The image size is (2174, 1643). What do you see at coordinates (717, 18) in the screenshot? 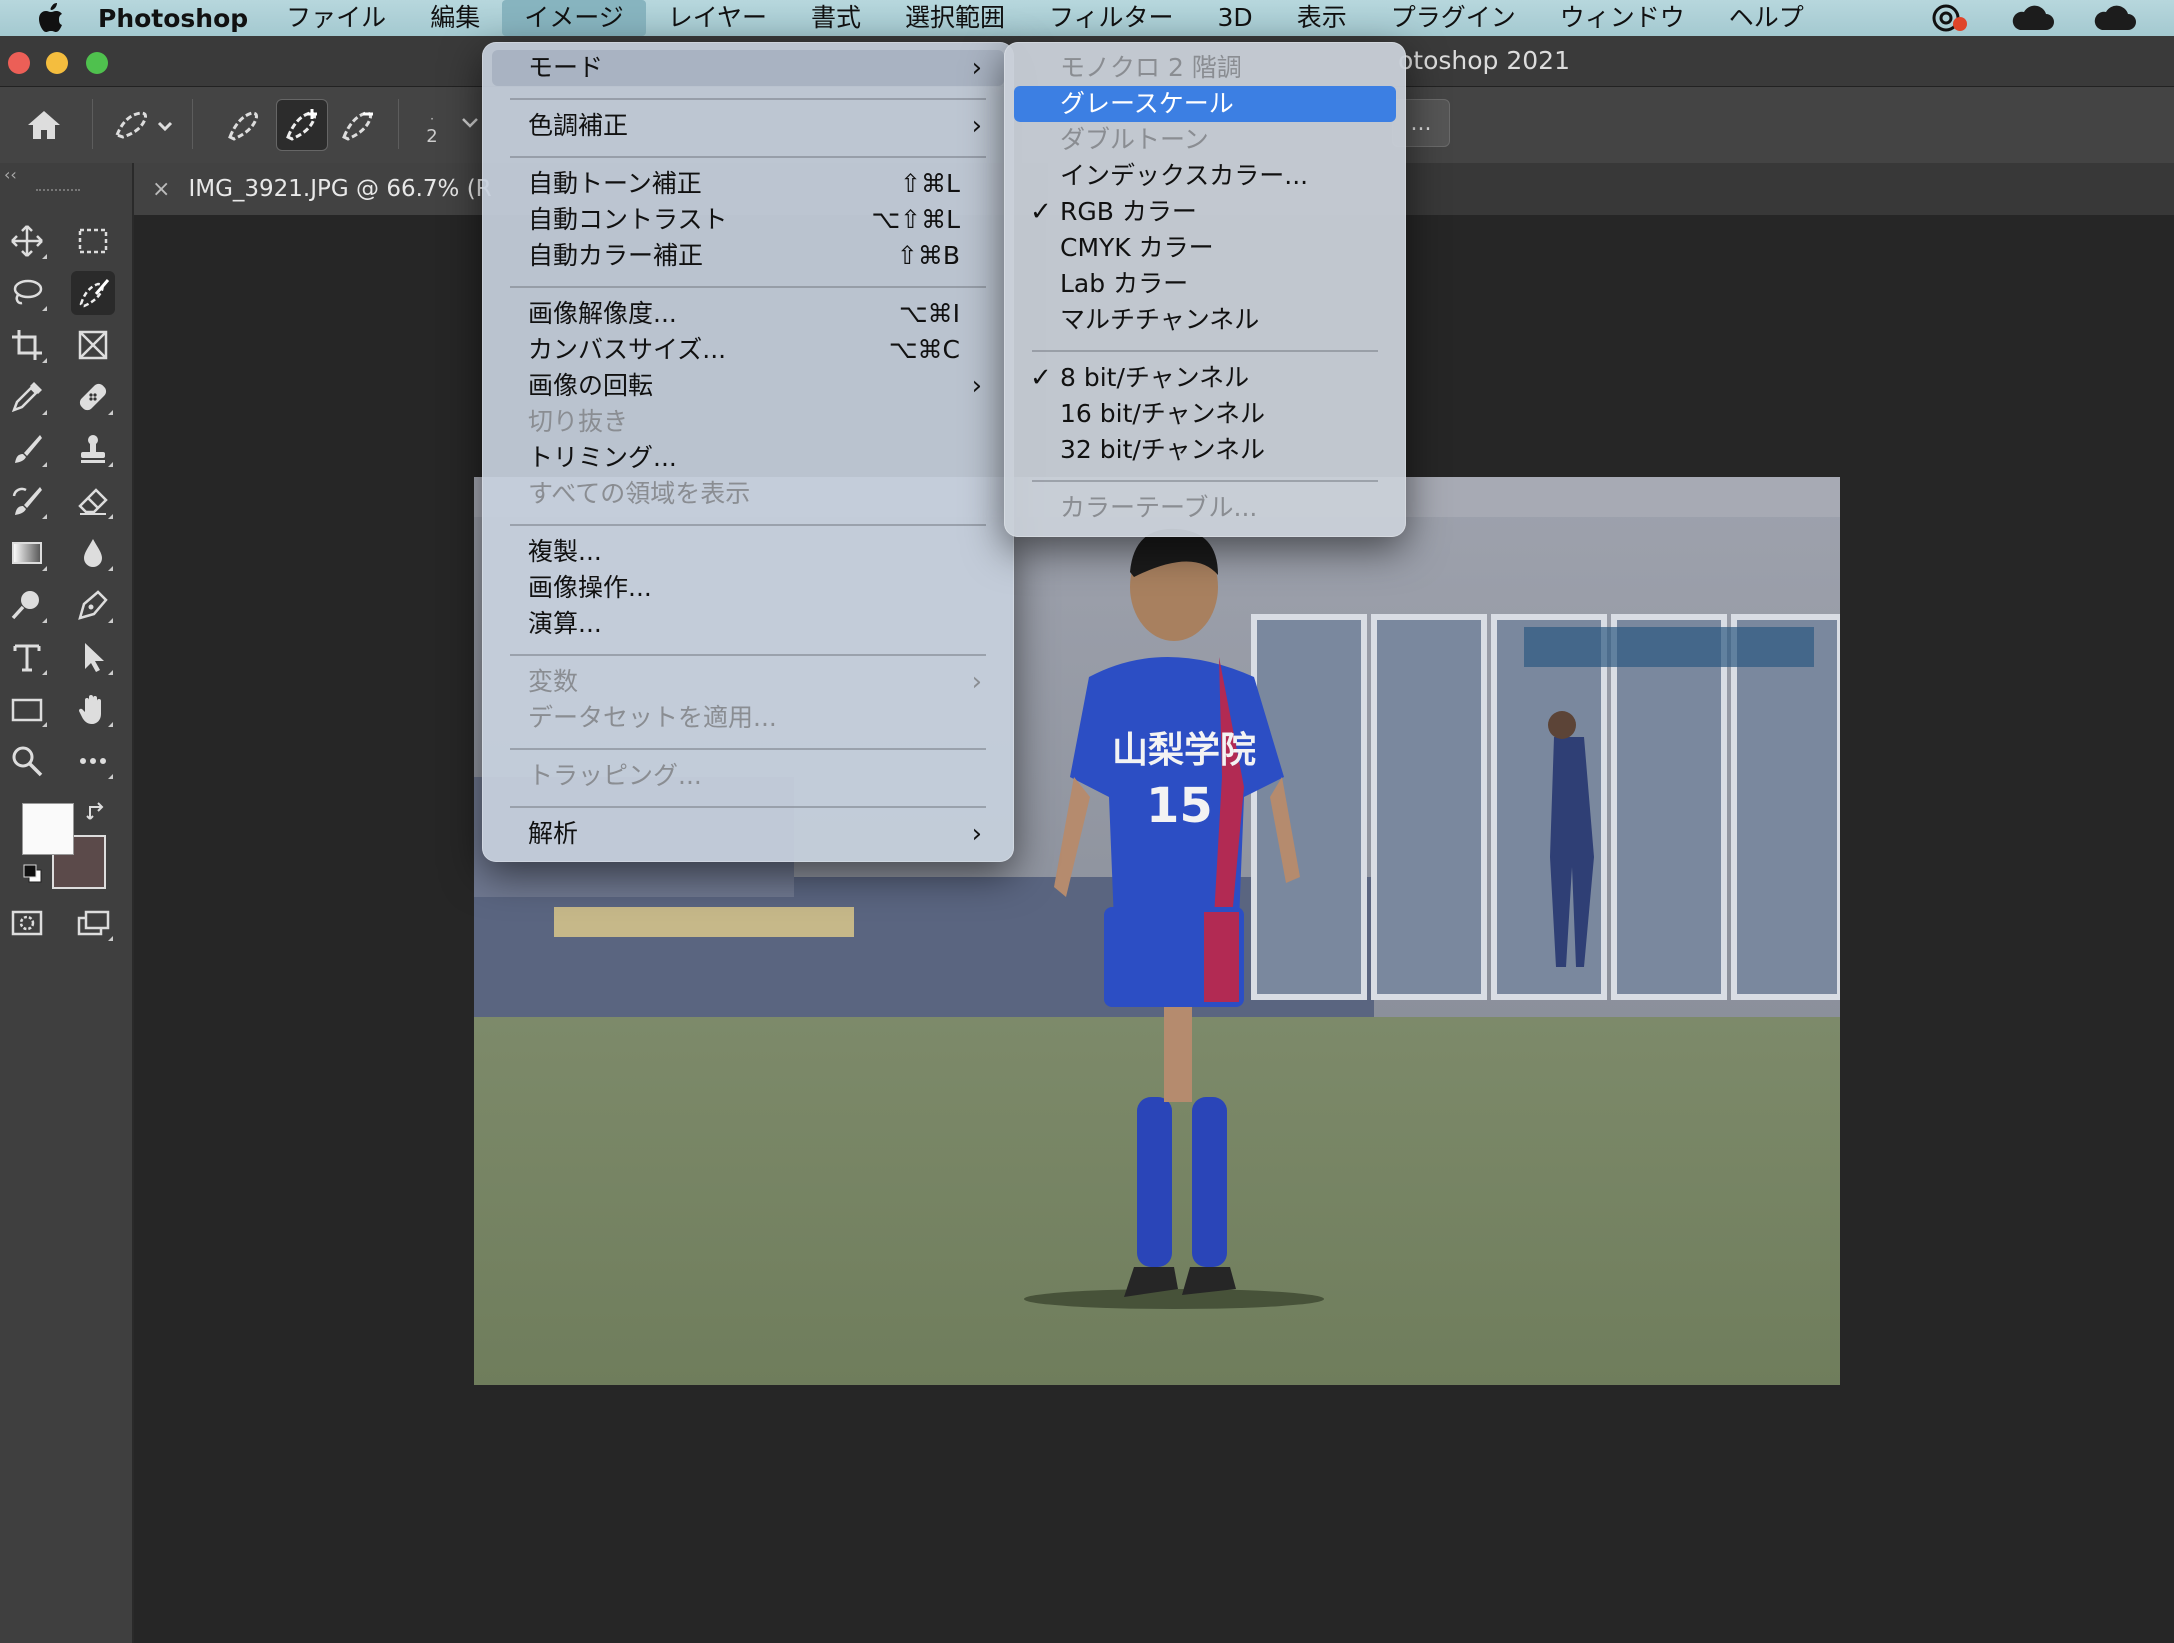
I see `menu-layer: レイヤー` at bounding box center [717, 18].